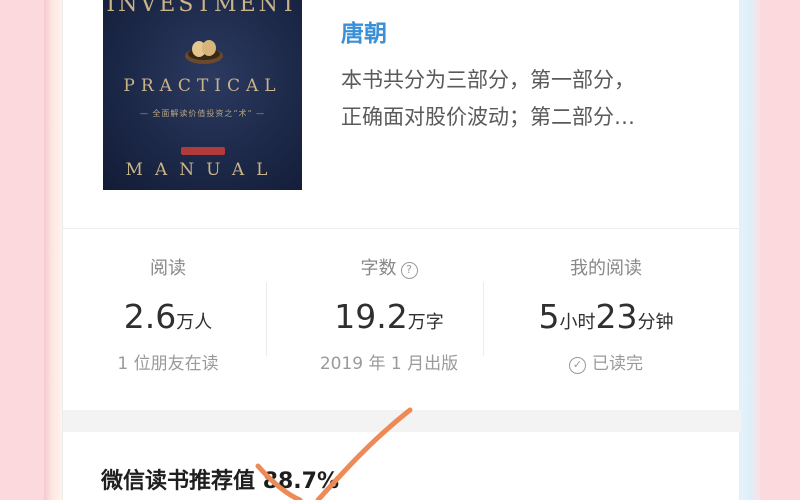  Describe the element at coordinates (202, 86) in the screenshot. I see `cover-title-mid: PRACTICAL` at that location.